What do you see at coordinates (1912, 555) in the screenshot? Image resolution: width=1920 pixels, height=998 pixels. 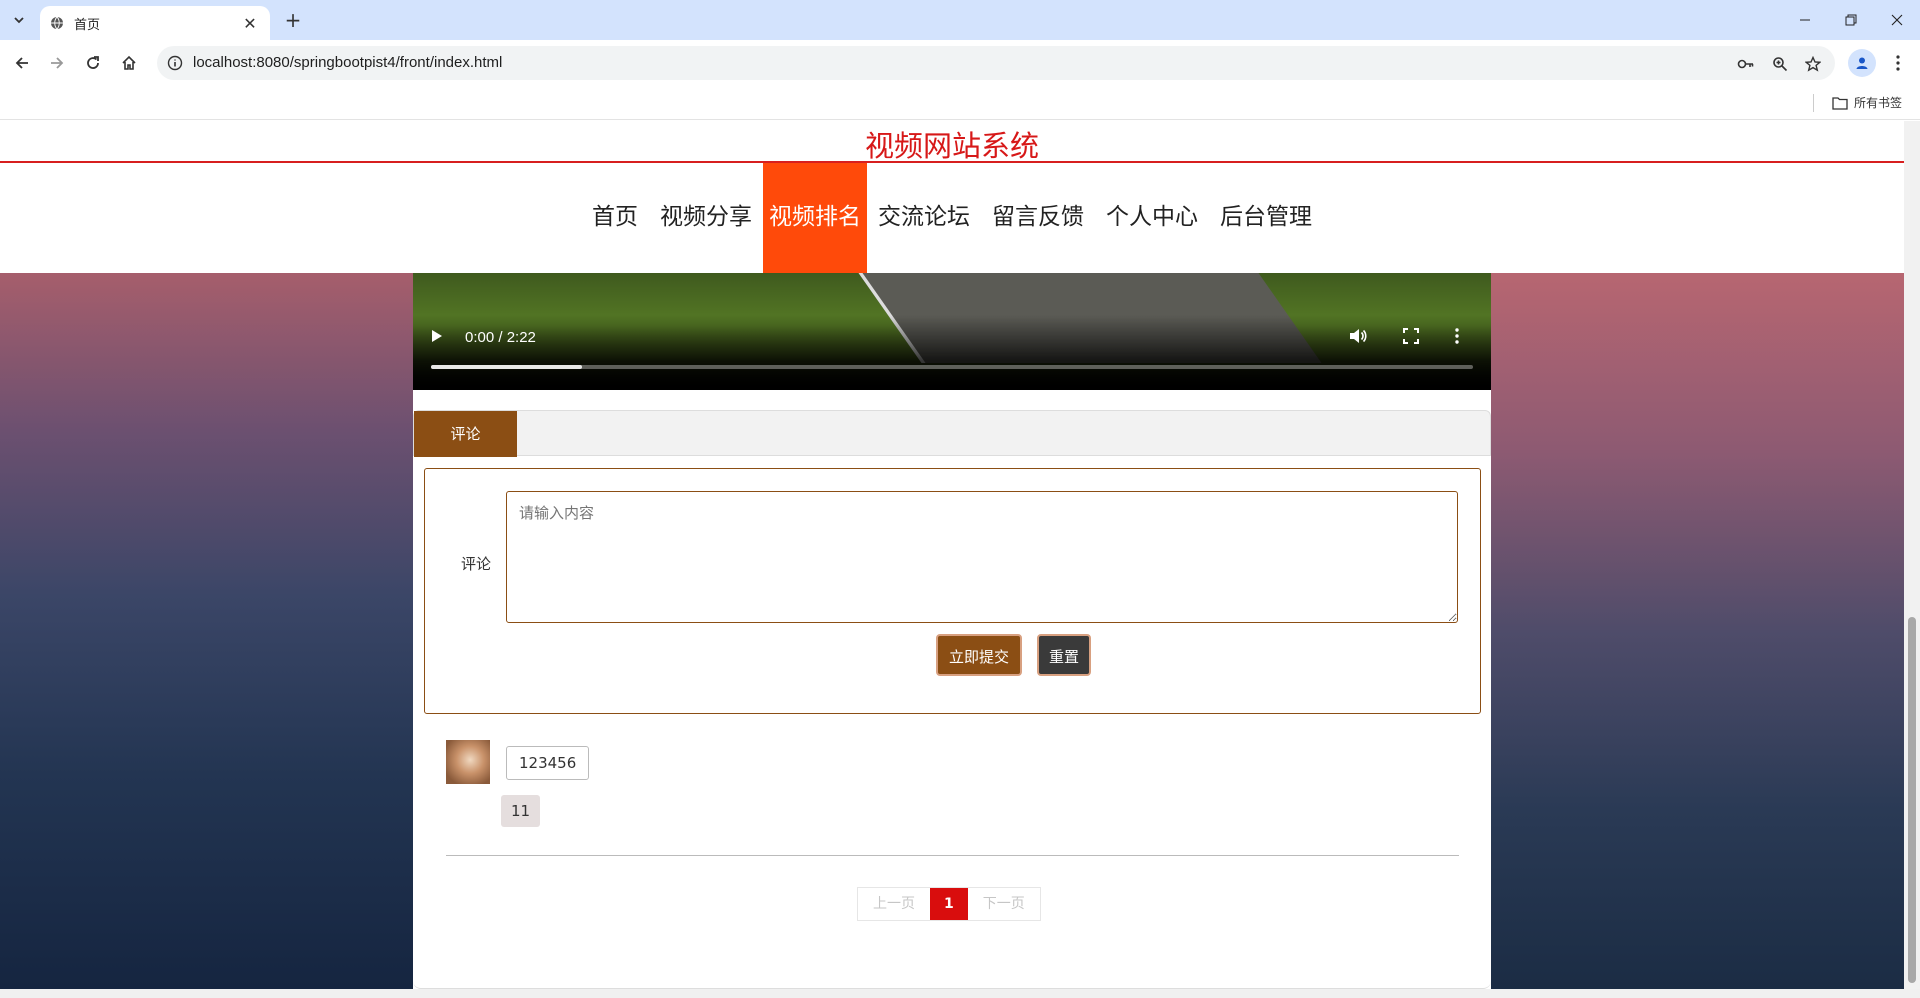 I see `page-scrollbar` at bounding box center [1912, 555].